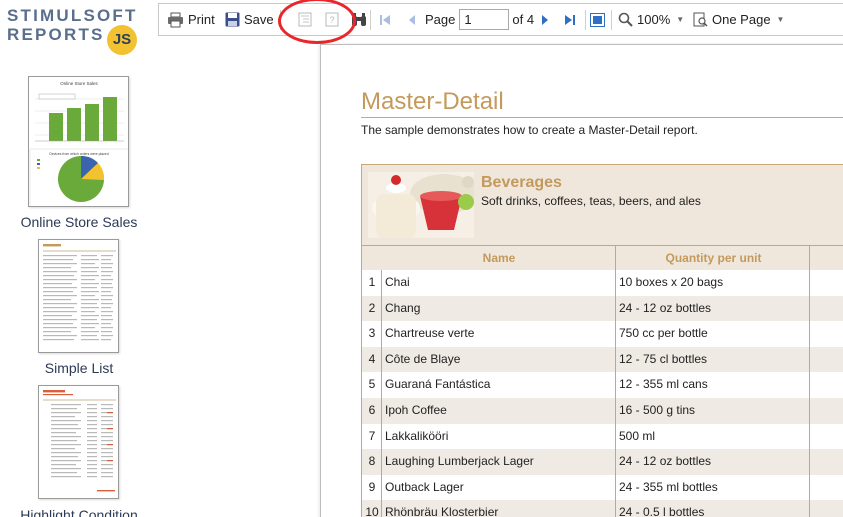 This screenshot has width=843, height=517. I want to click on category-image, so click(421, 205).